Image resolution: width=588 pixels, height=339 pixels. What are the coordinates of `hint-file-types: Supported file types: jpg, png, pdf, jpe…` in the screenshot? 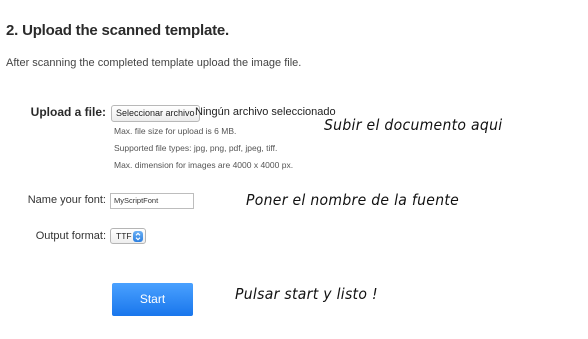 It's located at (196, 148).